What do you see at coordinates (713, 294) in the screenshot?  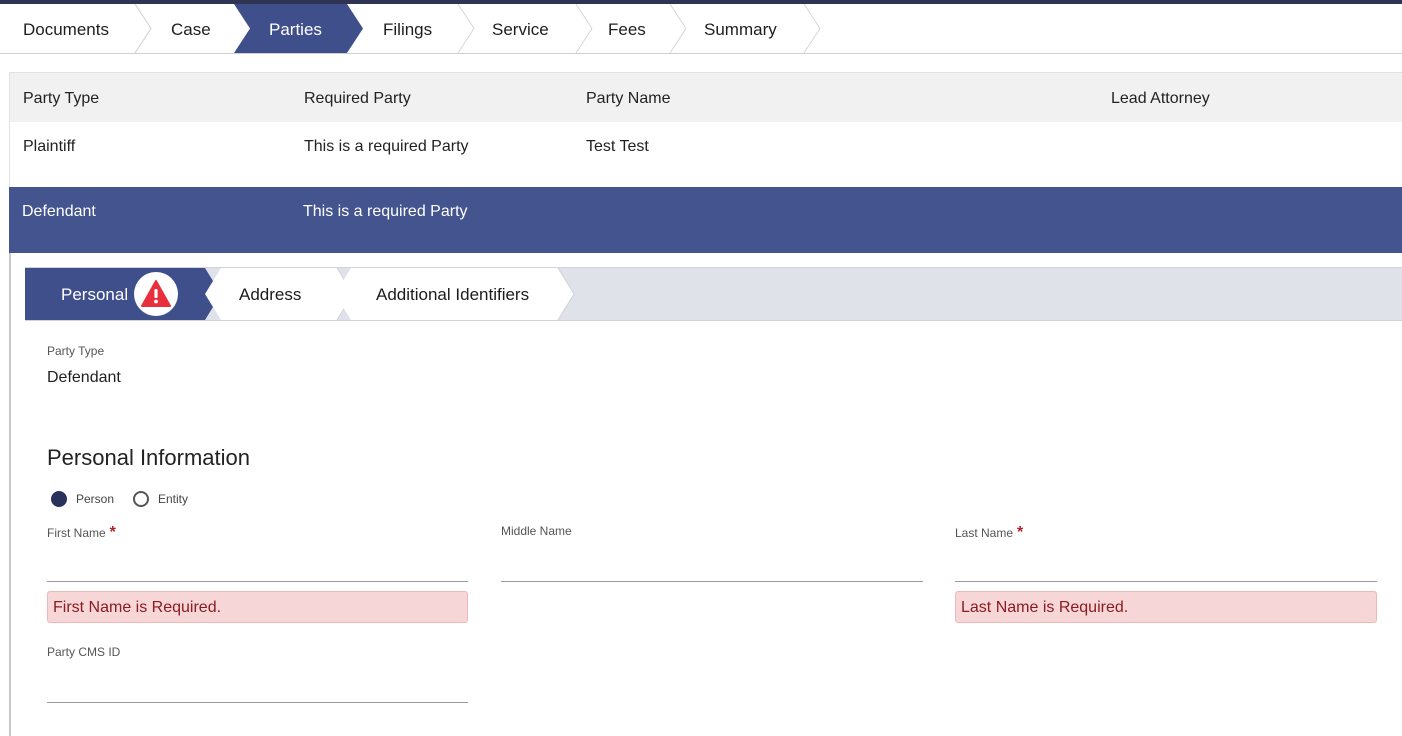 I see `party-detail-tabs: Personal Address Additional Identifiers` at bounding box center [713, 294].